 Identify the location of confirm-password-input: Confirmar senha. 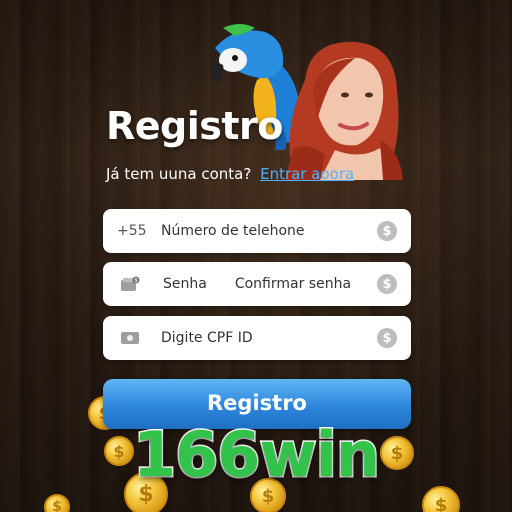
(293, 284).